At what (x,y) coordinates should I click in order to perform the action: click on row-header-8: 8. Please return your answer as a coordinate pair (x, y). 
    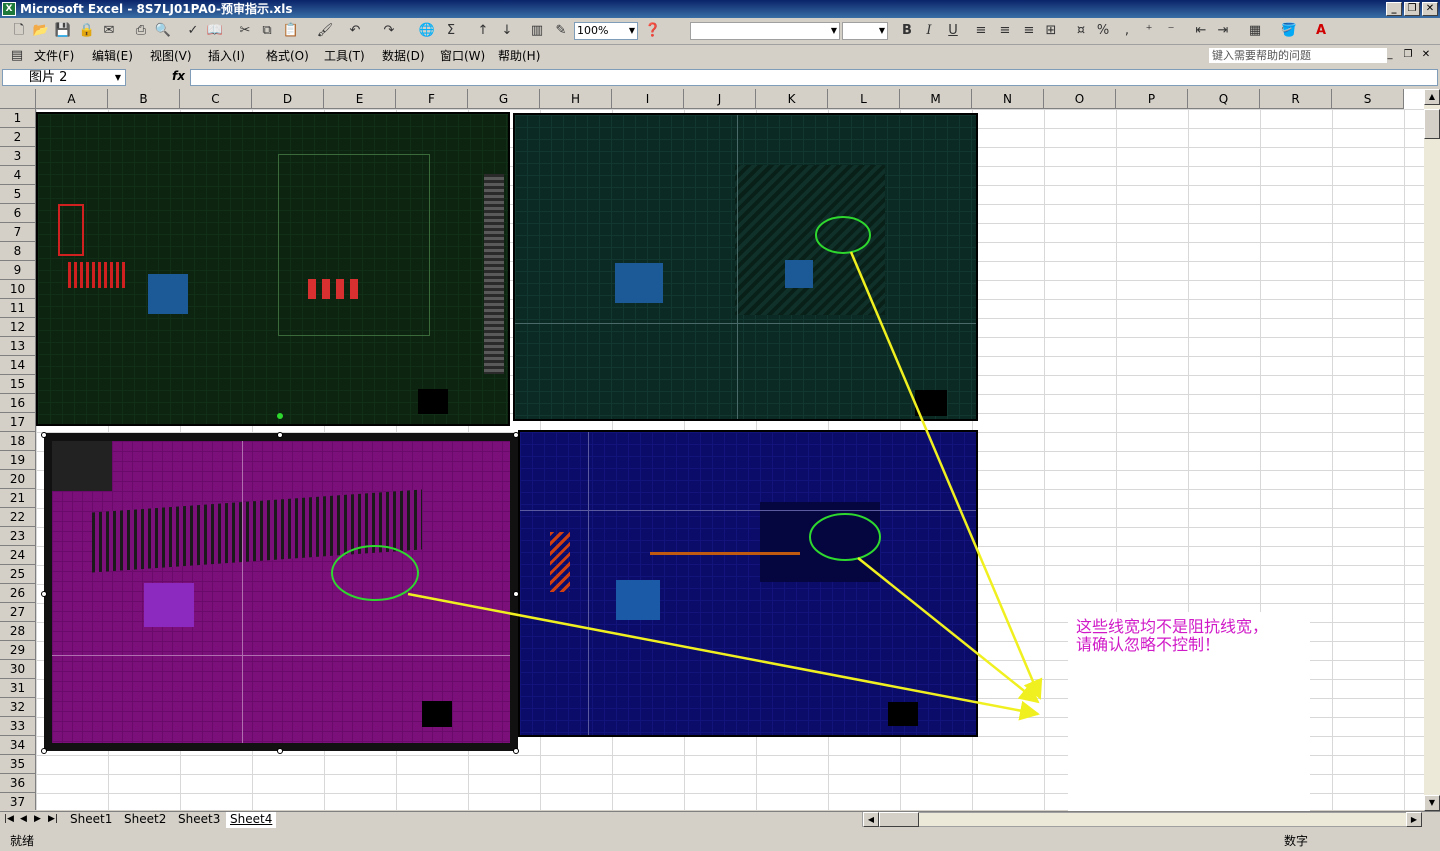
    Looking at the image, I should click on (18, 251).